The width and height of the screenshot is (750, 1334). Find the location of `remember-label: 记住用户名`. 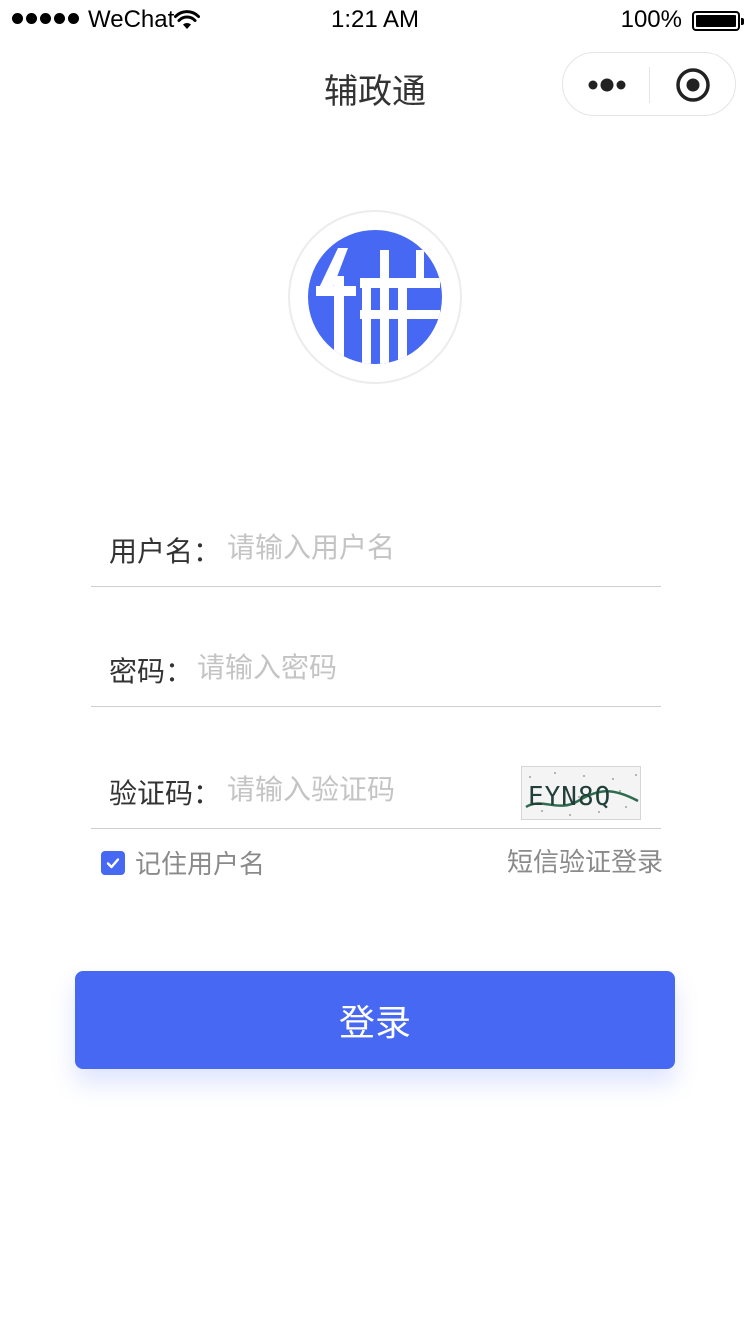

remember-label: 记住用户名 is located at coordinates (200, 865).